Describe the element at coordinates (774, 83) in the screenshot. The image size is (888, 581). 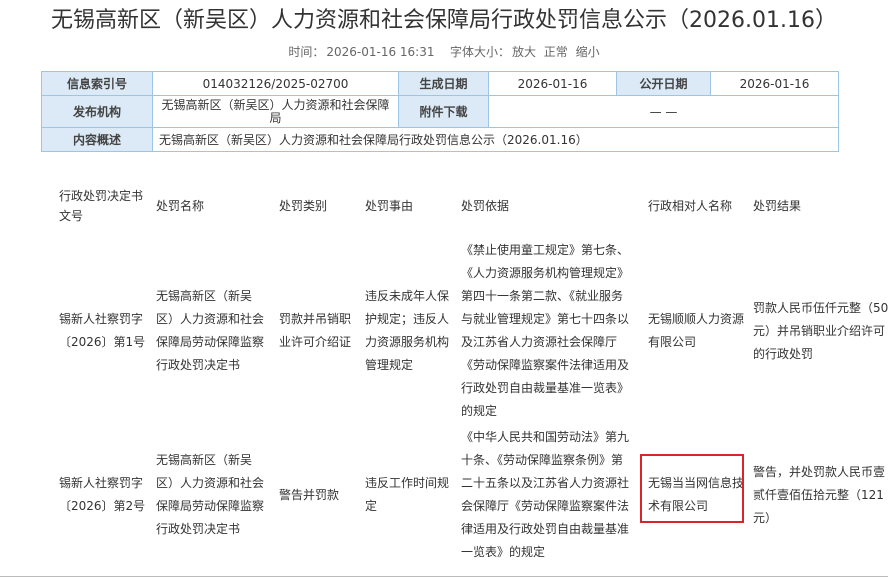
I see `pub-date-value: 2026-01-16` at that location.